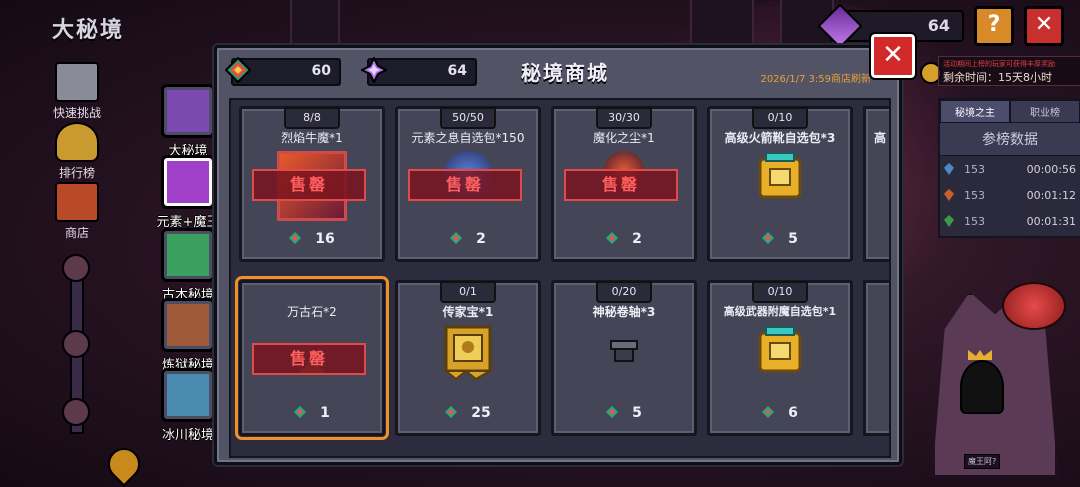 The height and width of the screenshot is (487, 1080). I want to click on gold-chest-icon, so click(780, 175).